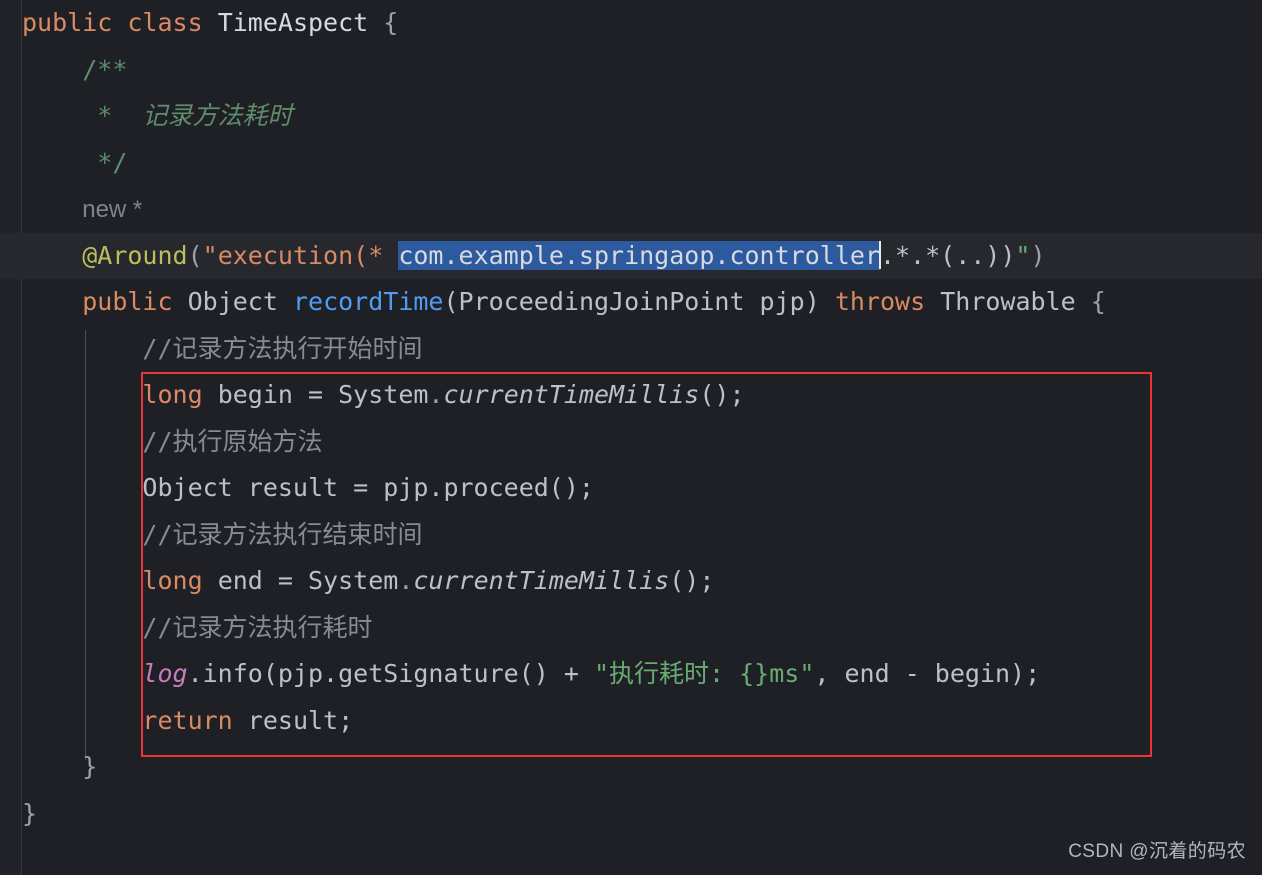 The height and width of the screenshot is (875, 1262). What do you see at coordinates (631, 209) in the screenshot?
I see `code-line-ghost: new *` at bounding box center [631, 209].